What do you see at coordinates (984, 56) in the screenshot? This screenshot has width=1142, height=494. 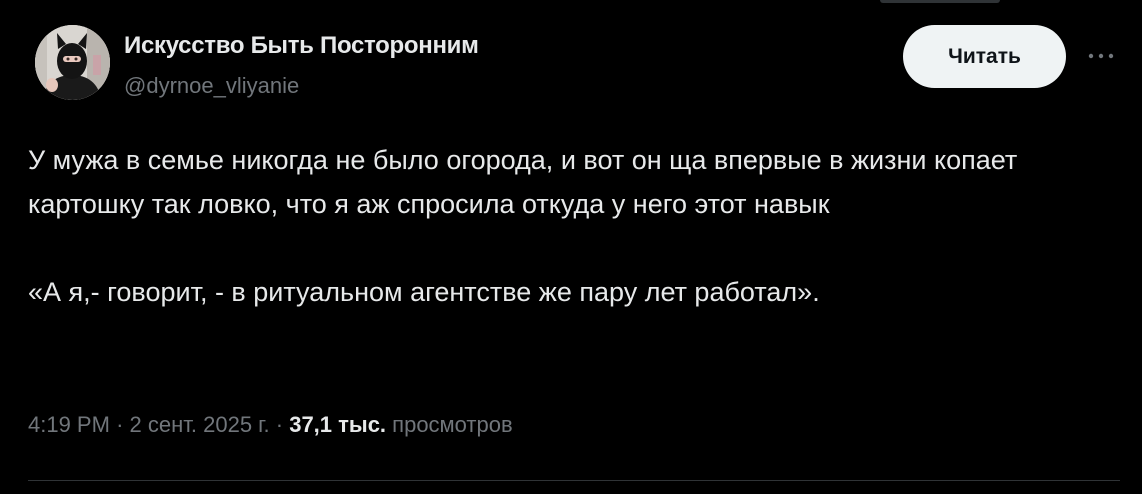 I see `follow-button: Читать` at bounding box center [984, 56].